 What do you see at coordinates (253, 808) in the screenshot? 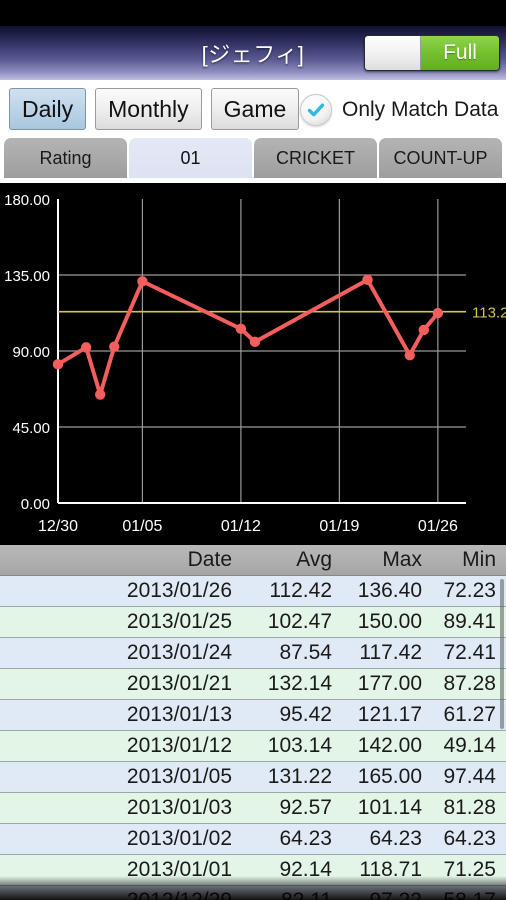
I see `table-row: 2013/01/03 92.57 101.14 81.28` at bounding box center [253, 808].